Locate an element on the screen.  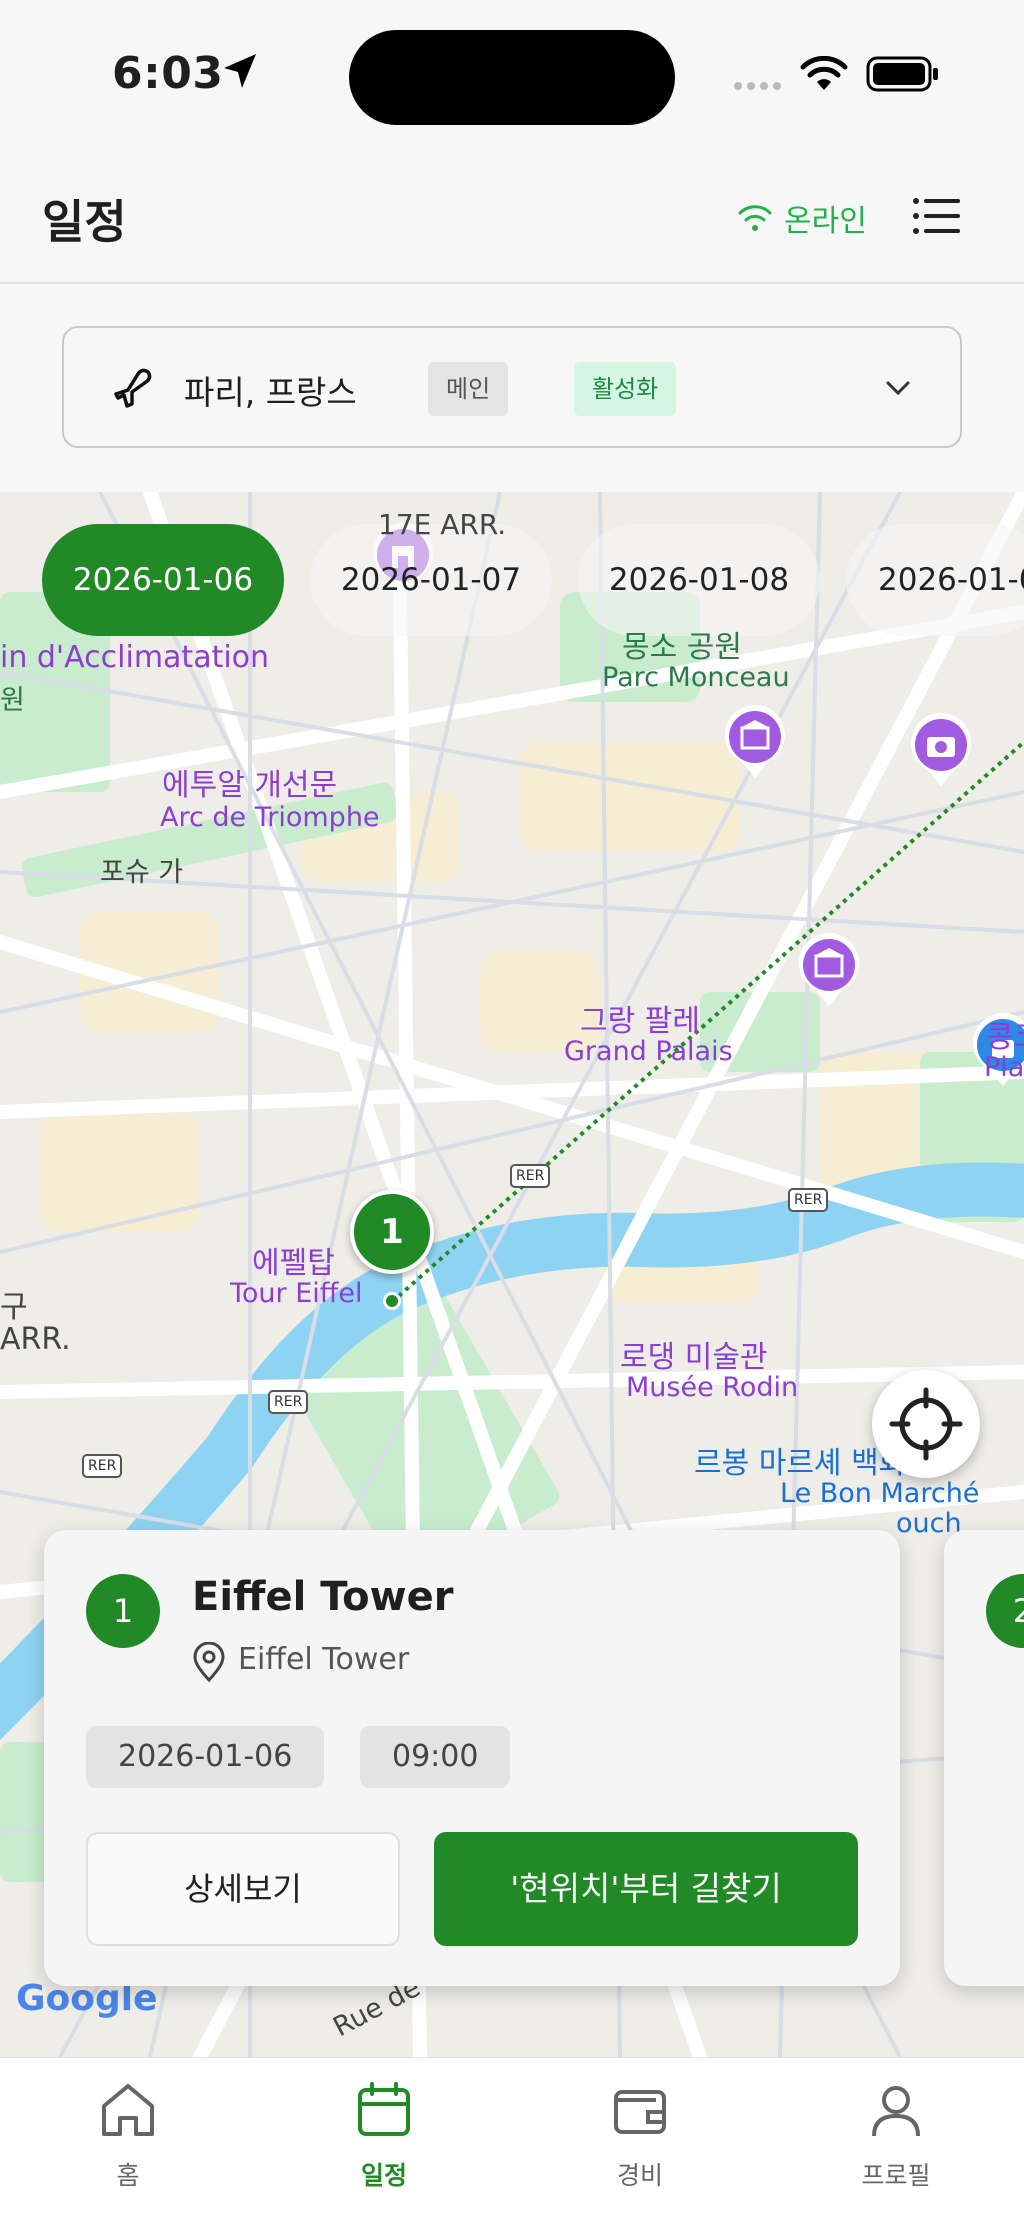
online-status: 온라인 is located at coordinates (801, 218).